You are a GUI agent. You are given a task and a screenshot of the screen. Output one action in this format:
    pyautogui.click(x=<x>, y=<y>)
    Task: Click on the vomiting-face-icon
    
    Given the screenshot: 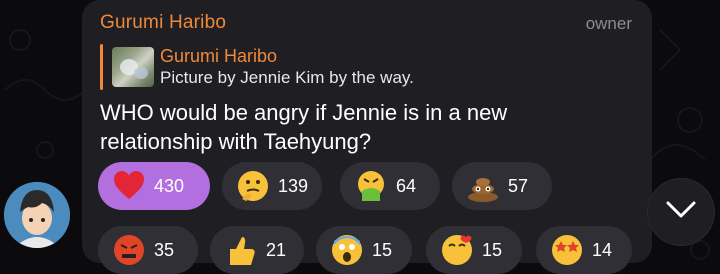 What is the action you would take?
    pyautogui.click(x=371, y=186)
    